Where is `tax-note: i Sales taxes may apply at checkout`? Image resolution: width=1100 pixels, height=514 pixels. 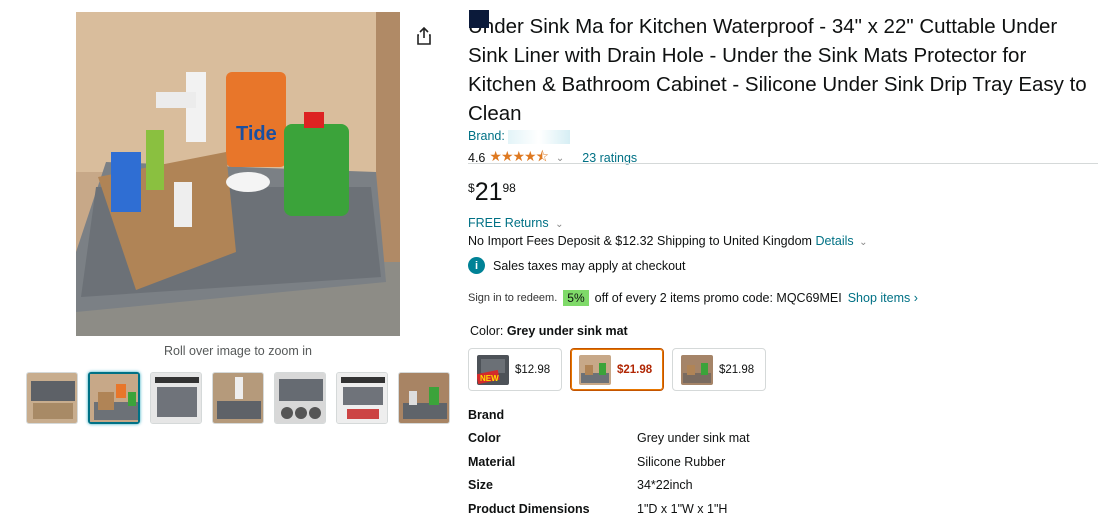
tax-note: i Sales taxes may apply at checkout is located at coordinates (576, 265).